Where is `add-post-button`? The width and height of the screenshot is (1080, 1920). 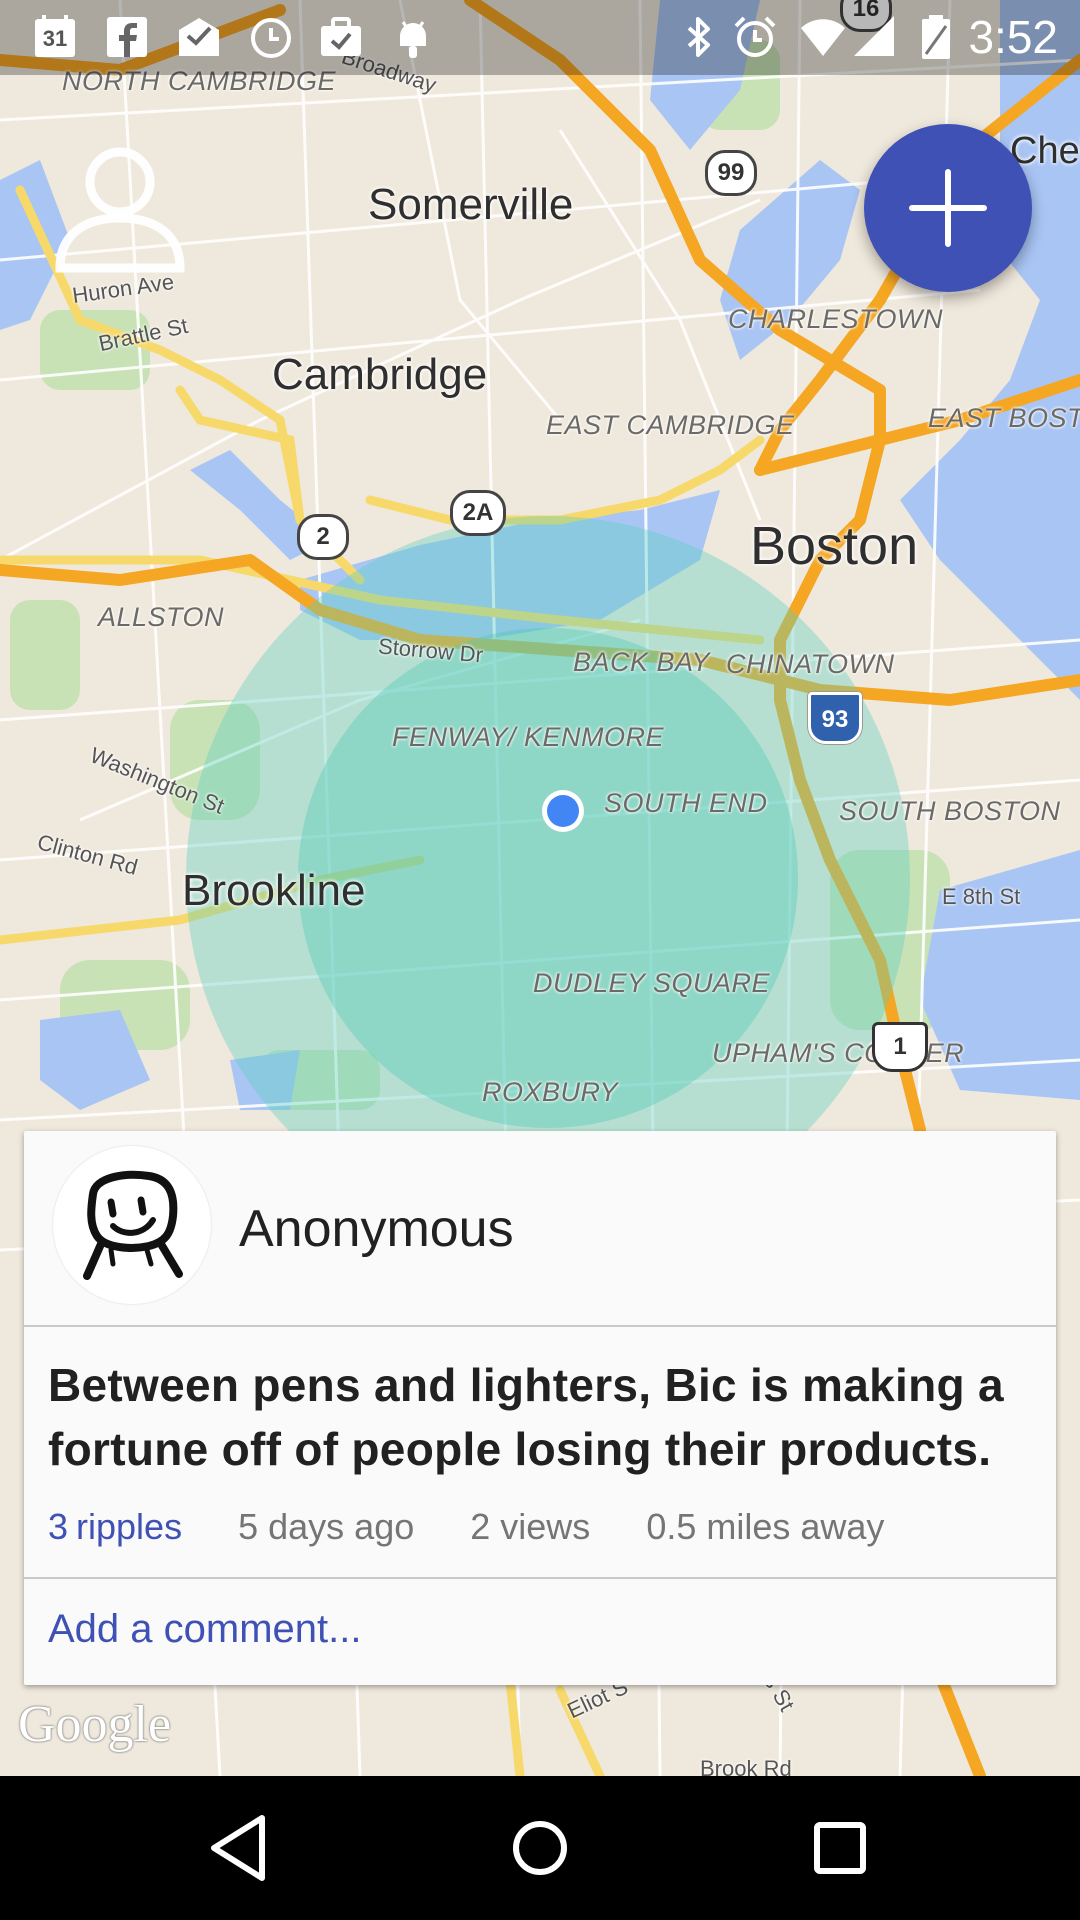 add-post-button is located at coordinates (948, 208).